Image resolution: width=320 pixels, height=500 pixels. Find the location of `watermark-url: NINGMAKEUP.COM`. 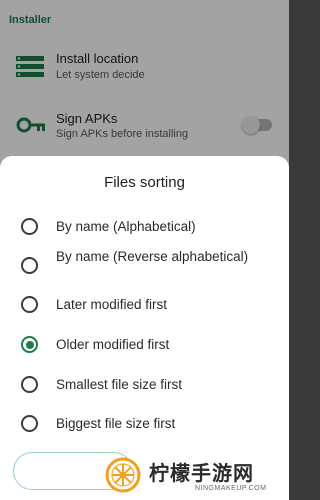

watermark-url: NINGMAKEUP.COM is located at coordinates (231, 488).